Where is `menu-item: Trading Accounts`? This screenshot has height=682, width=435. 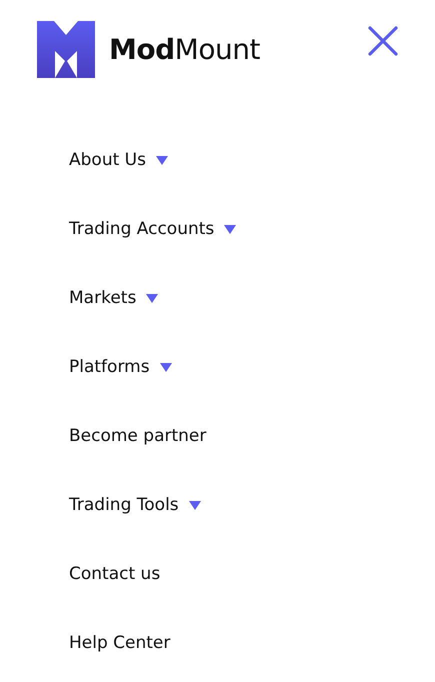 menu-item: Trading Accounts is located at coordinates (152, 229).